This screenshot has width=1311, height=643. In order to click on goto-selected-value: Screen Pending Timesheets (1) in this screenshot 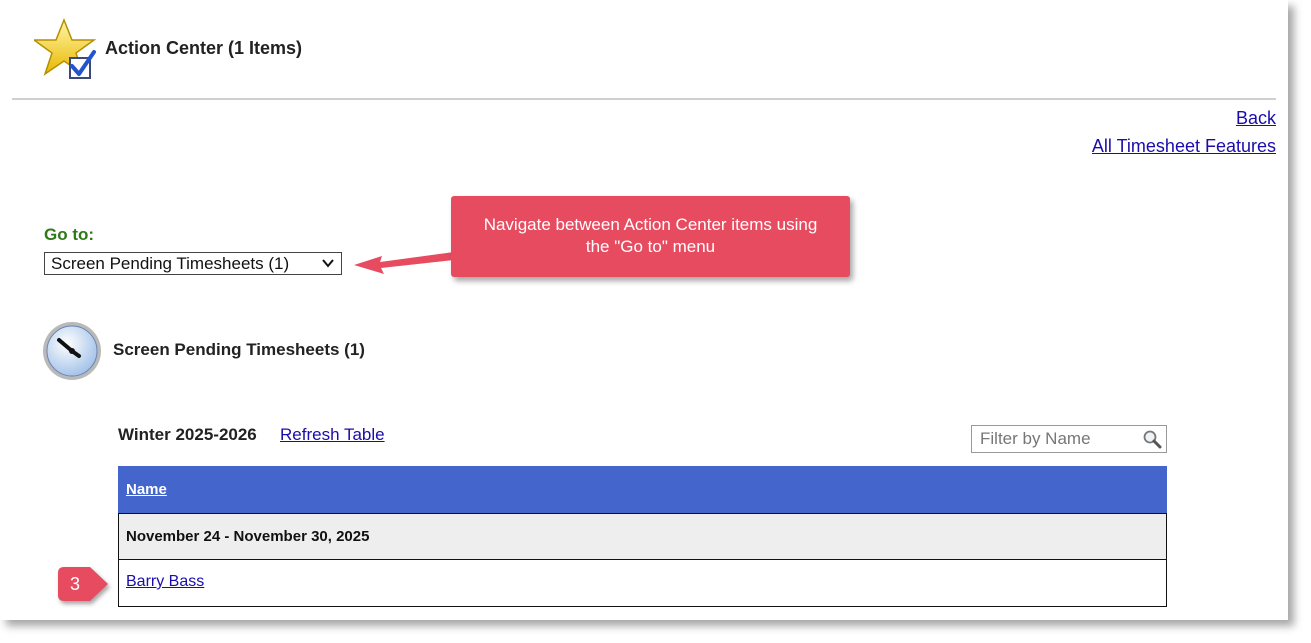, I will do `click(170, 263)`.